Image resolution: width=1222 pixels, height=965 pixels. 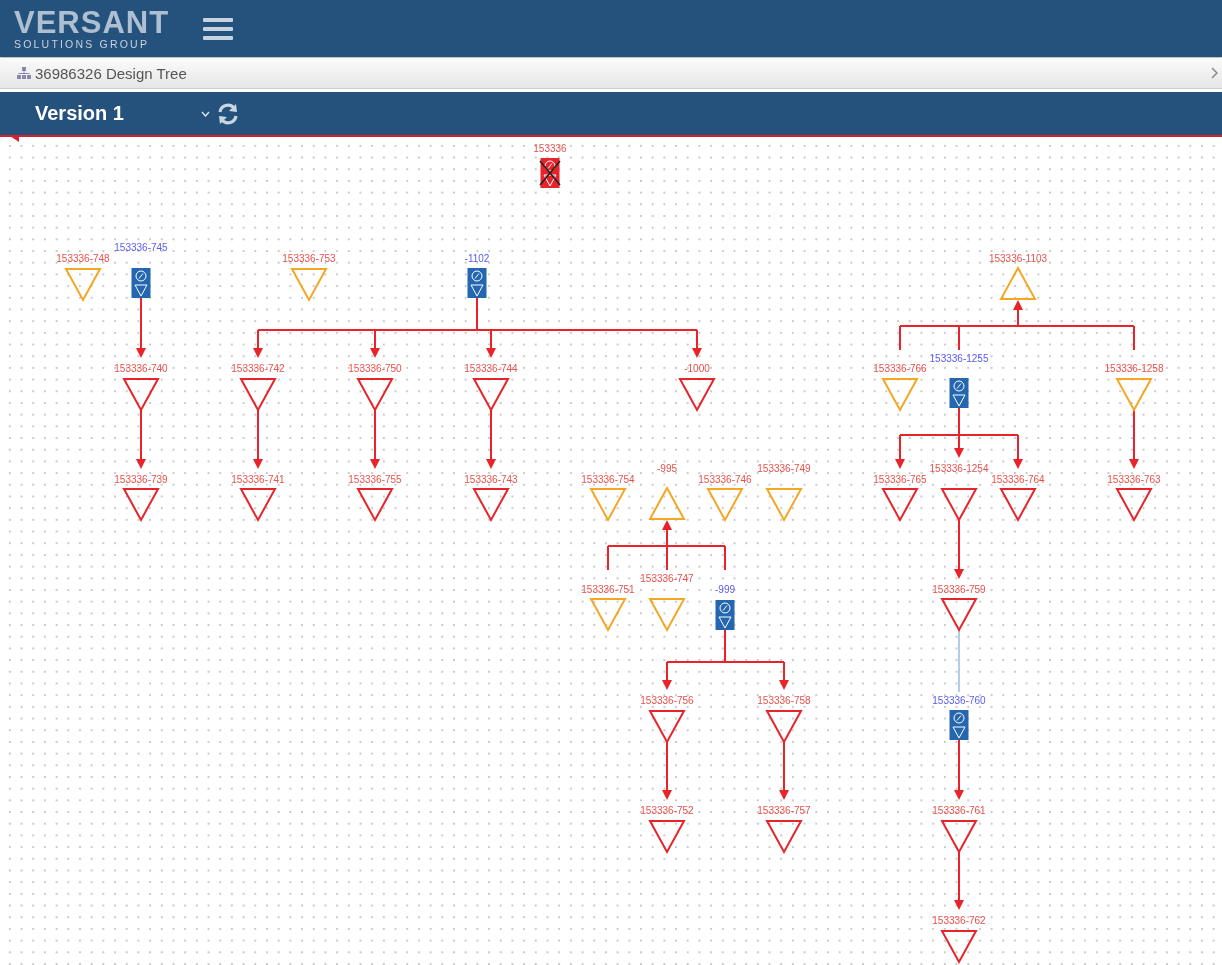 I want to click on node-label: 153336-746, so click(x=725, y=479).